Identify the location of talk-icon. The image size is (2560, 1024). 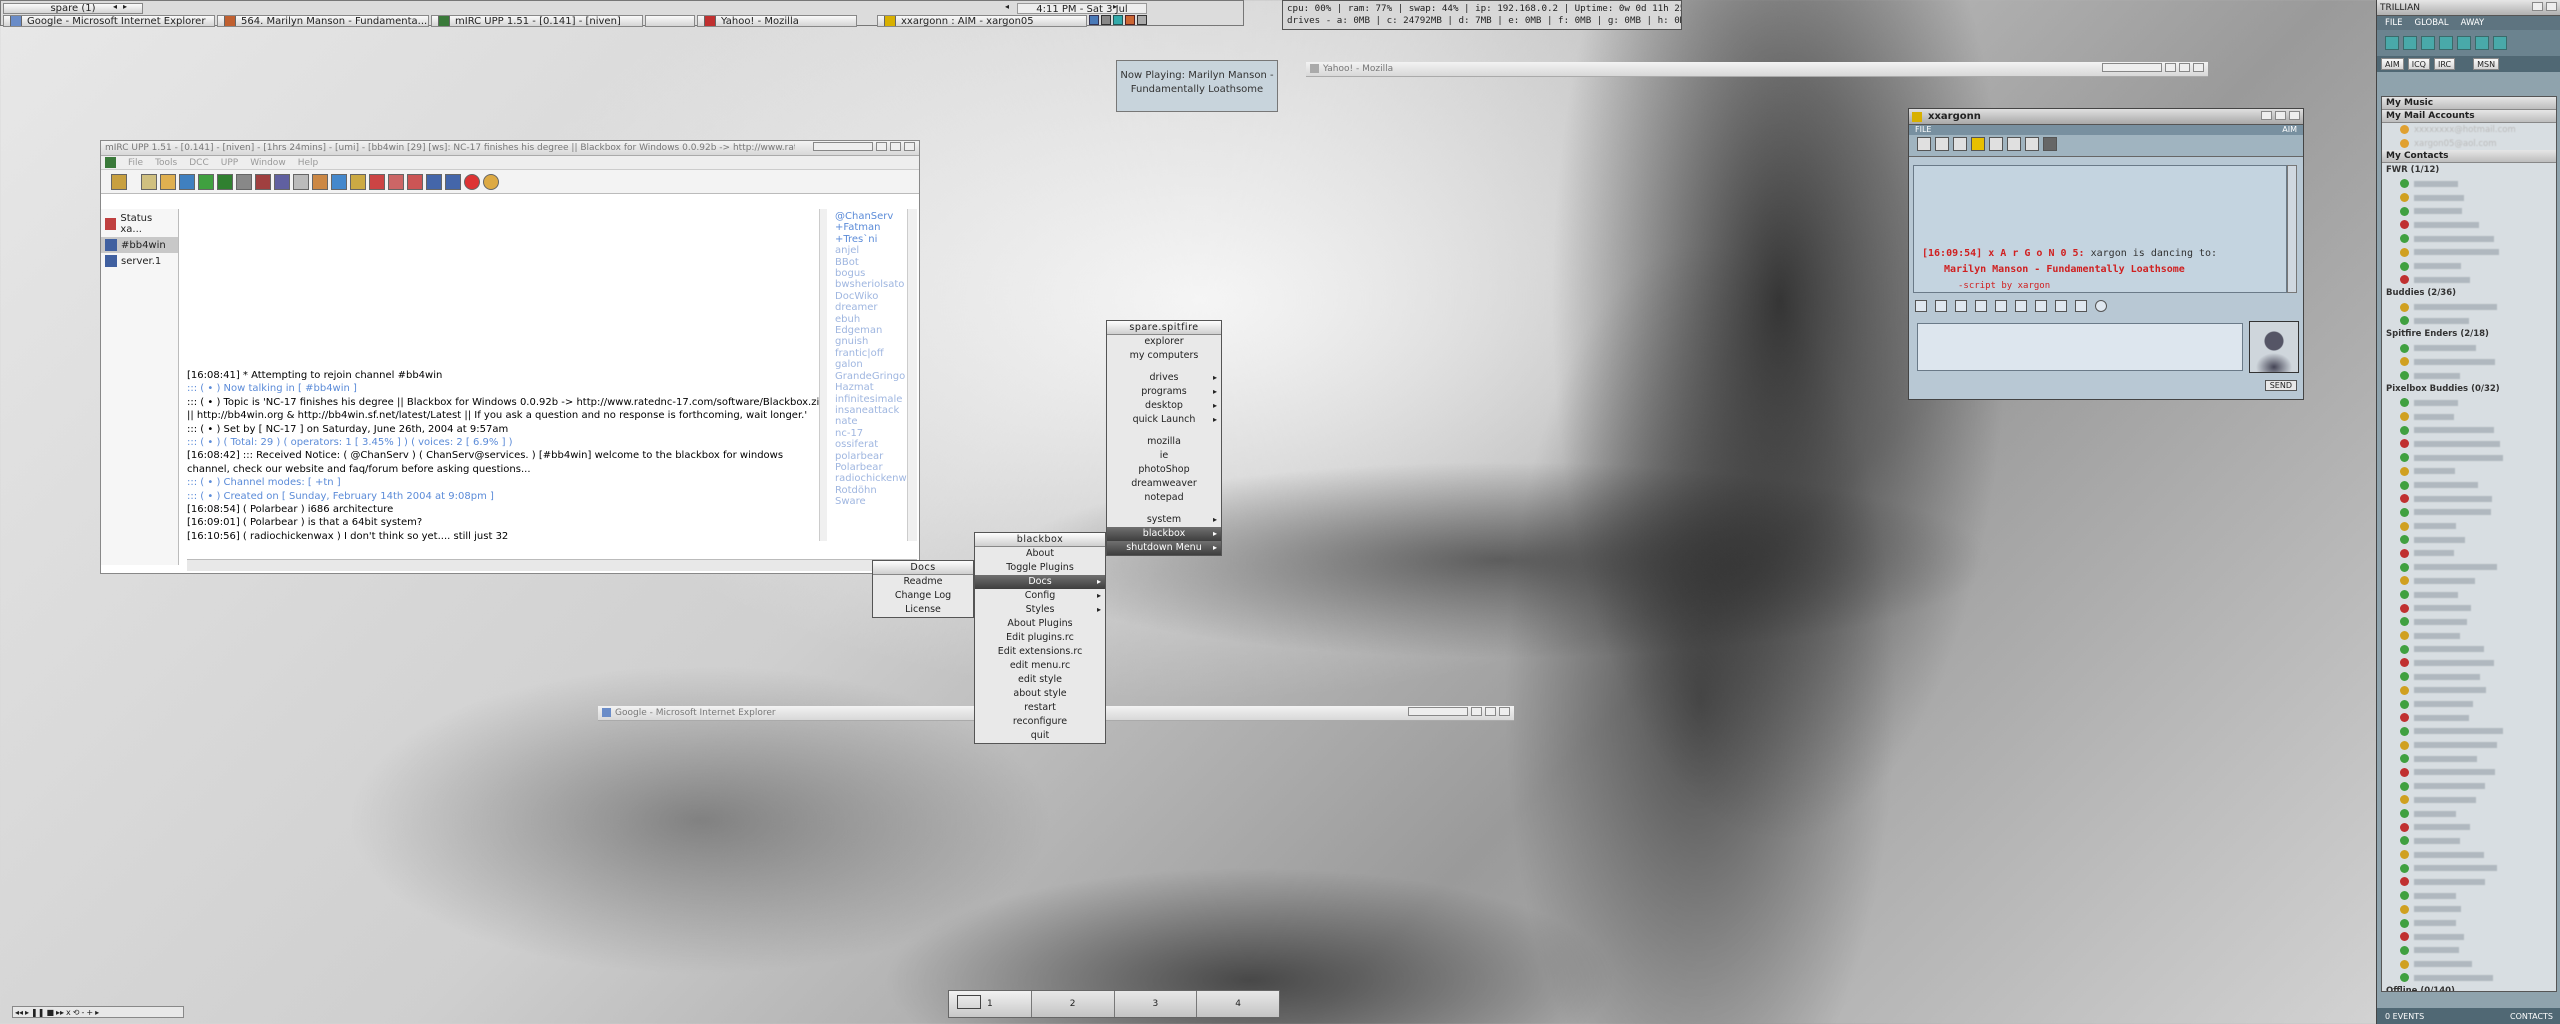
(2032, 144).